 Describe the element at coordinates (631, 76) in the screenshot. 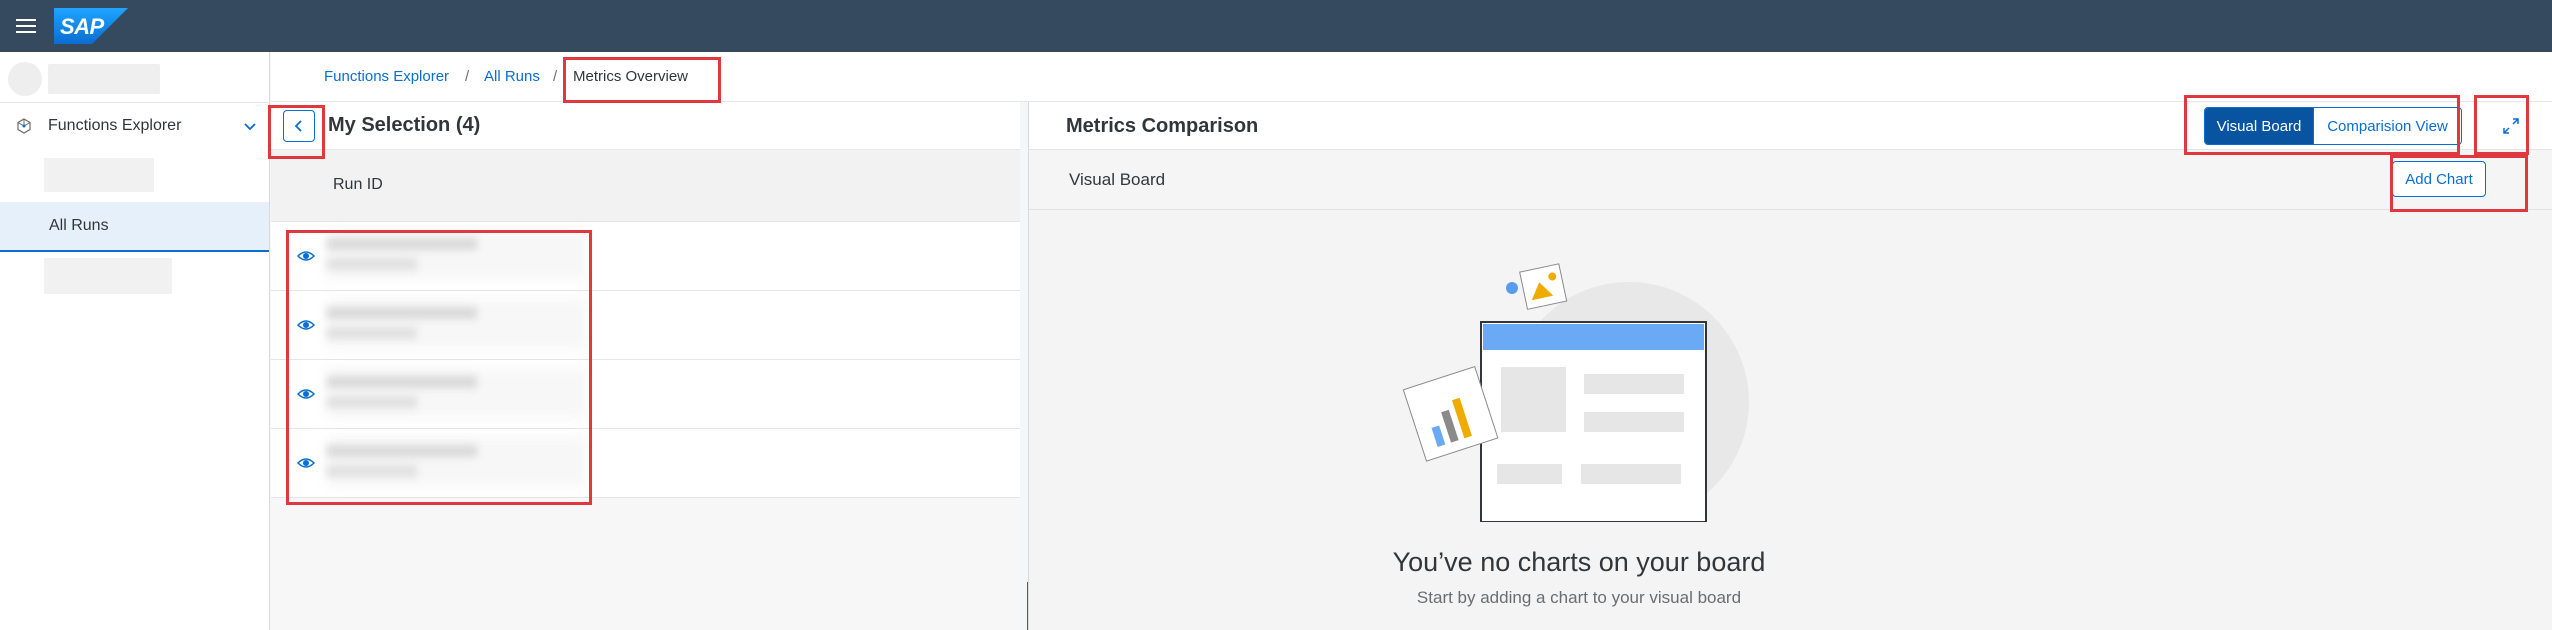

I see `breadcrumb-metrics-overview: Metrics Overview` at that location.